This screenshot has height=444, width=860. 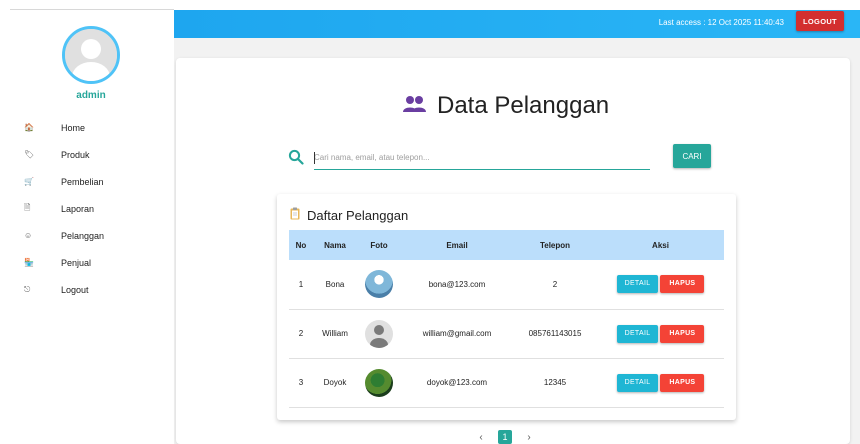 What do you see at coordinates (87, 127) in the screenshot?
I see `sidebar-item-home: 🏠 Home` at bounding box center [87, 127].